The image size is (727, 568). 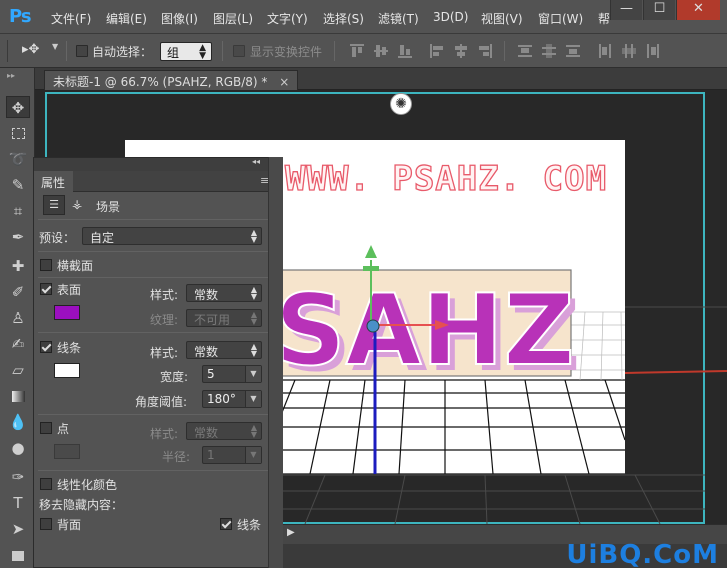 I want to click on lines-color-swatch, so click(x=67, y=370).